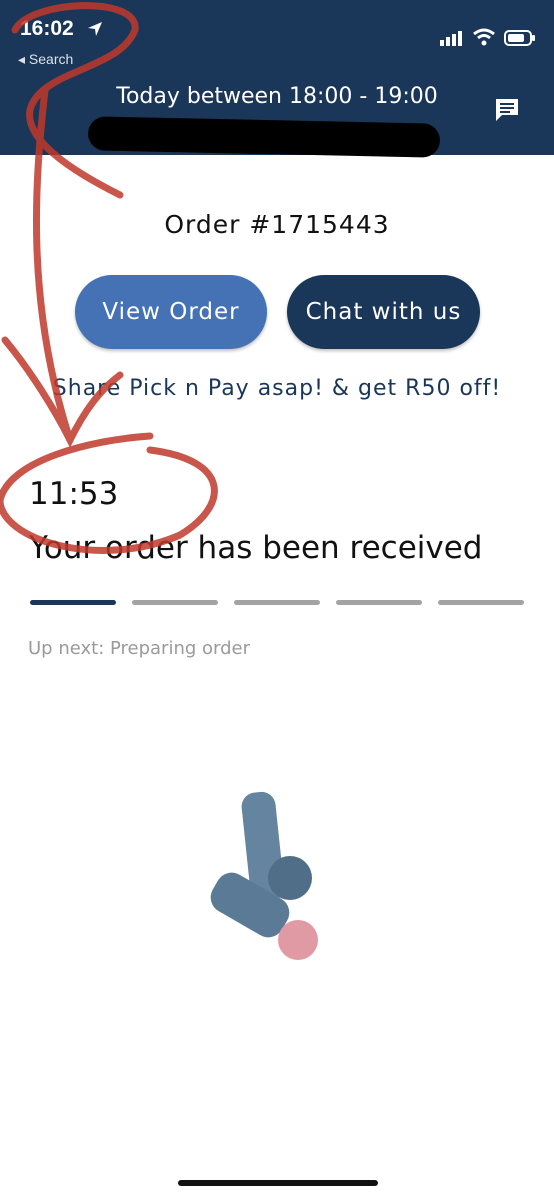  What do you see at coordinates (277, 224) in the screenshot?
I see `order-number: Order #1715443` at bounding box center [277, 224].